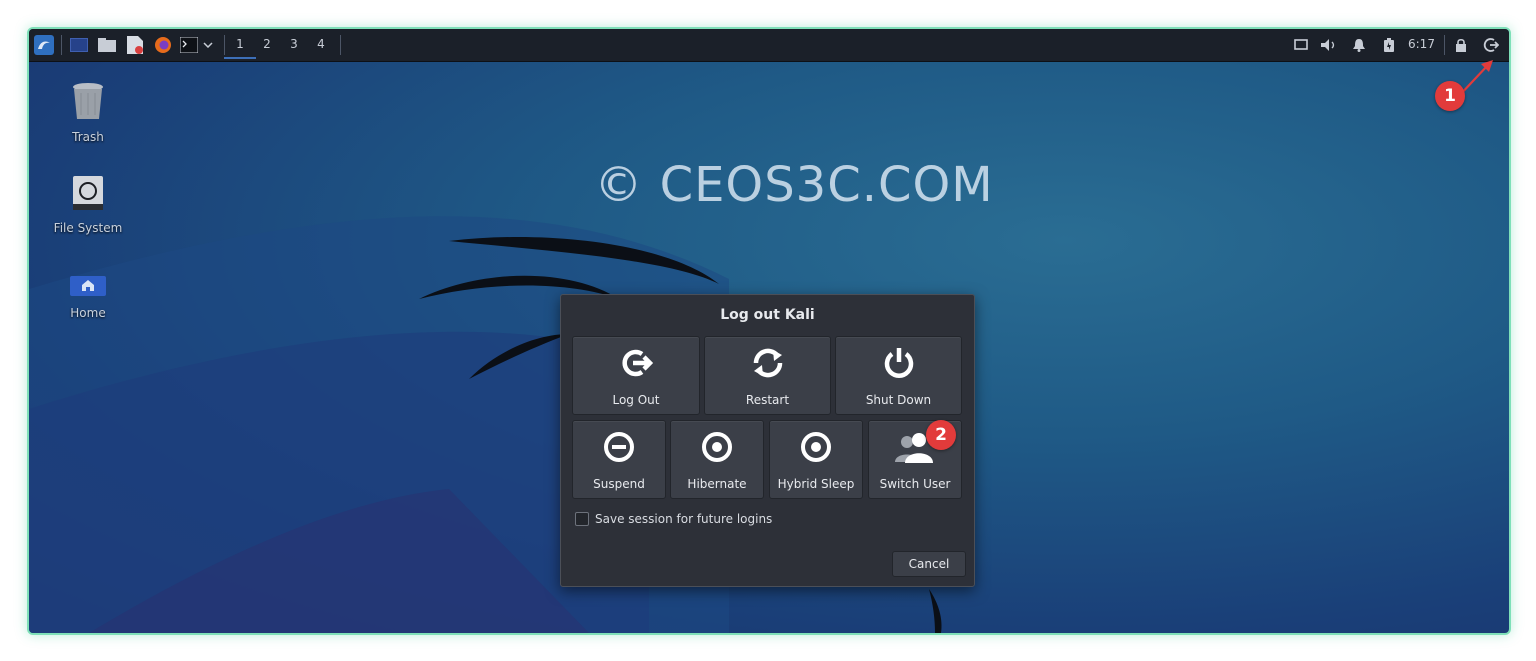 This screenshot has height=661, width=1536. What do you see at coordinates (79, 45) in the screenshot?
I see `show-desktop-icon` at bounding box center [79, 45].